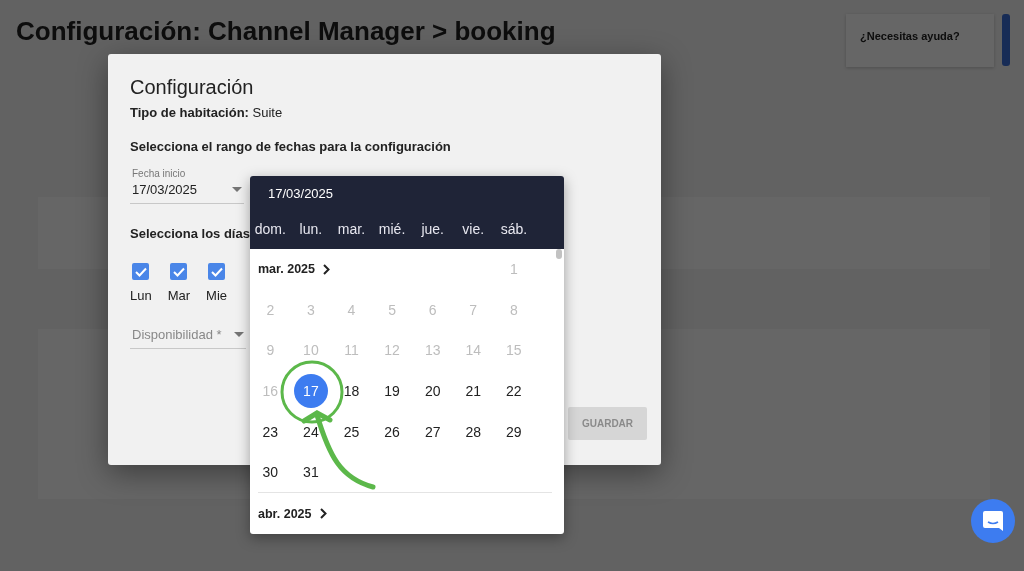 The width and height of the screenshot is (1024, 571). Describe the element at coordinates (432, 390) in the screenshot. I see `calendar-day: 20` at that location.